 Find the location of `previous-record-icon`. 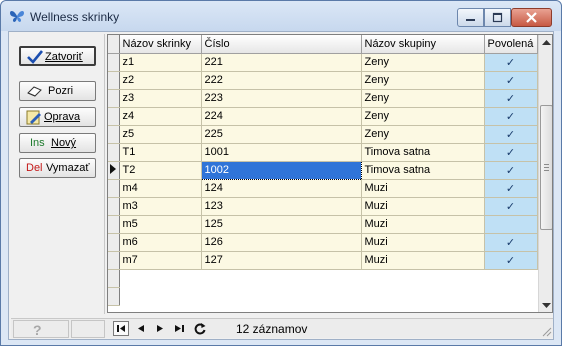

previous-record-icon is located at coordinates (141, 328).